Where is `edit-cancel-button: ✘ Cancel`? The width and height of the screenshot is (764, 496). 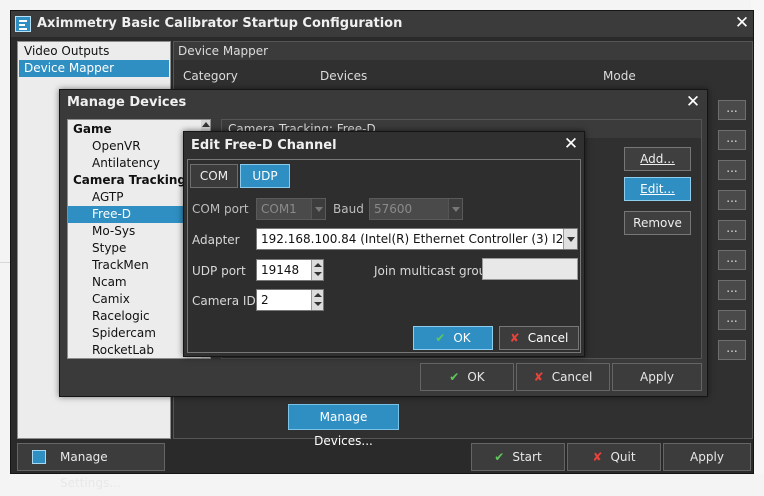
edit-cancel-button: ✘ Cancel is located at coordinates (539, 338).